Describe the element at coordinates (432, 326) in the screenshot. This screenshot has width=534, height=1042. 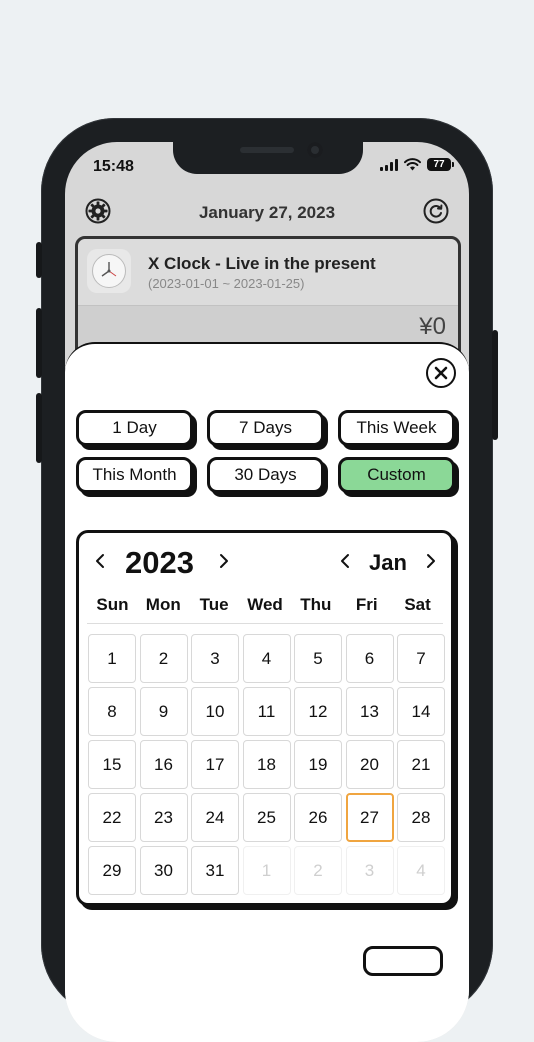
I see `record-amount: ¥0` at that location.